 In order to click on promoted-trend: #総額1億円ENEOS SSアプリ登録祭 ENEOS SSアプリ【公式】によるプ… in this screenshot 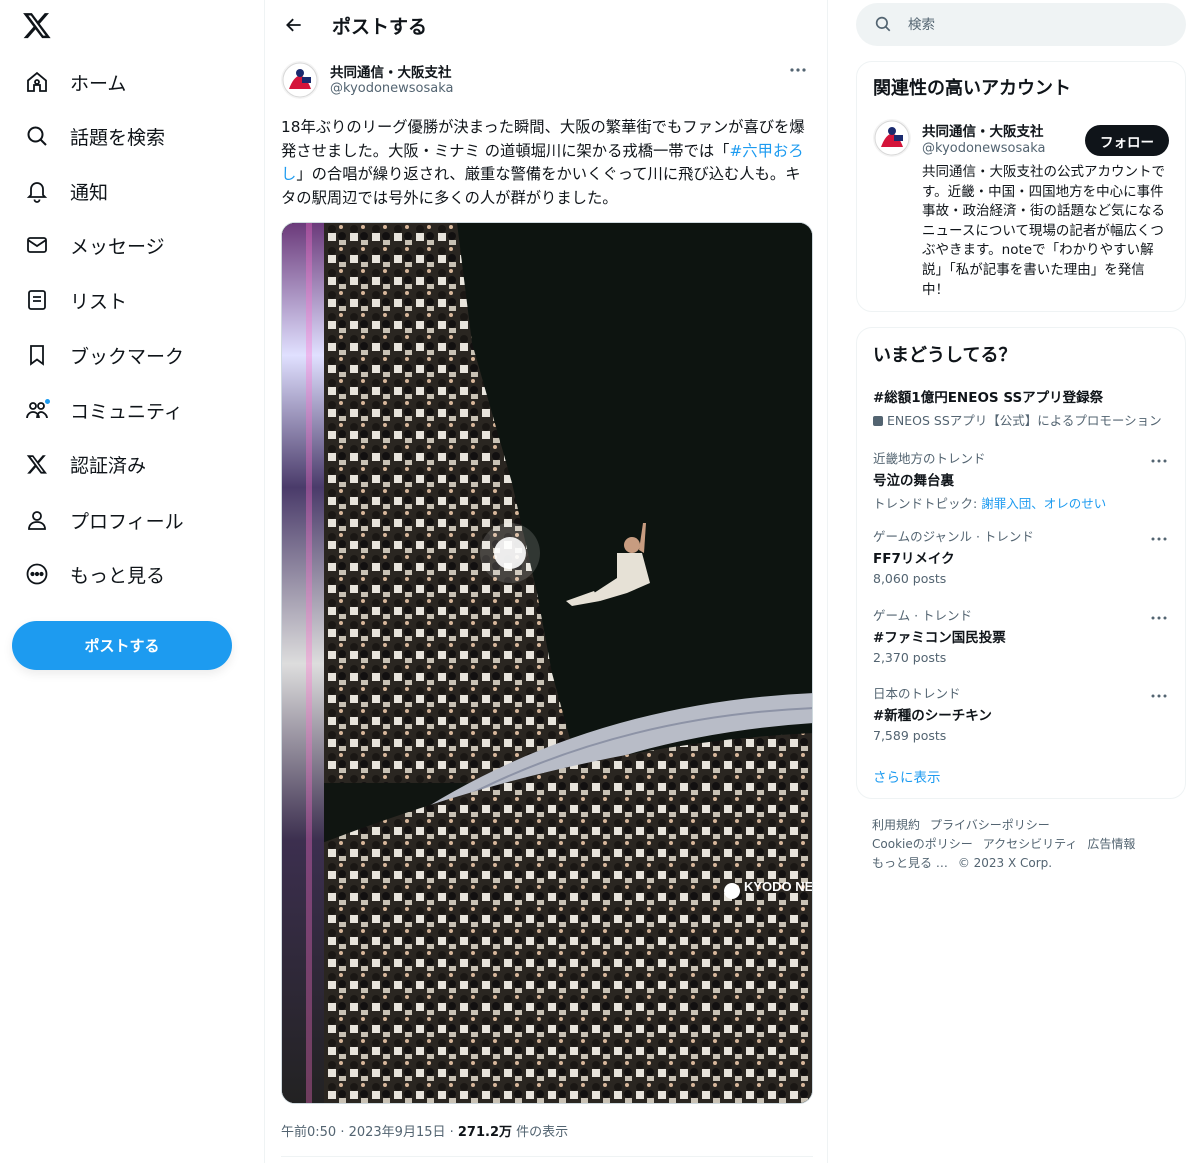, I will do `click(1023, 407)`.